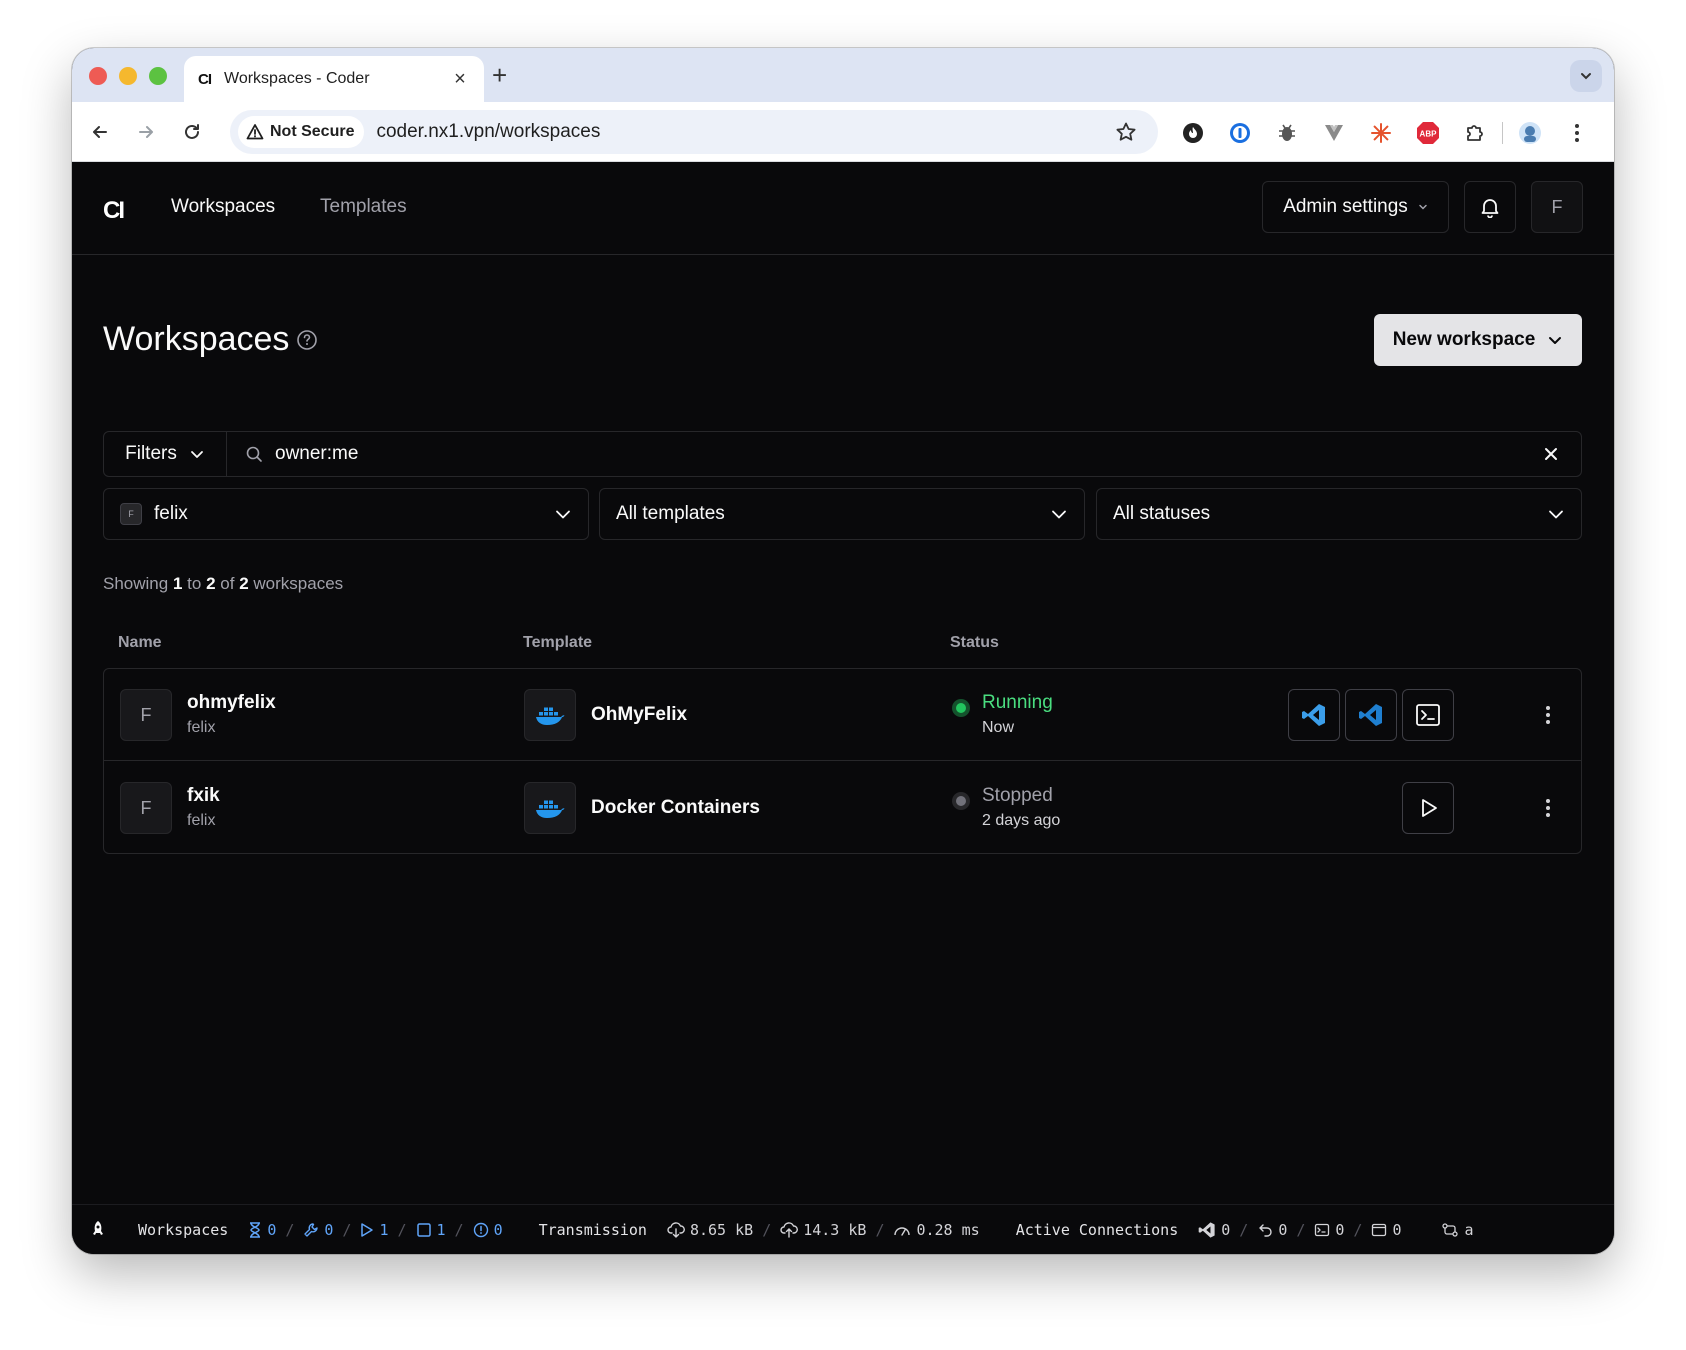  I want to click on new-tab-button: +, so click(499, 75).